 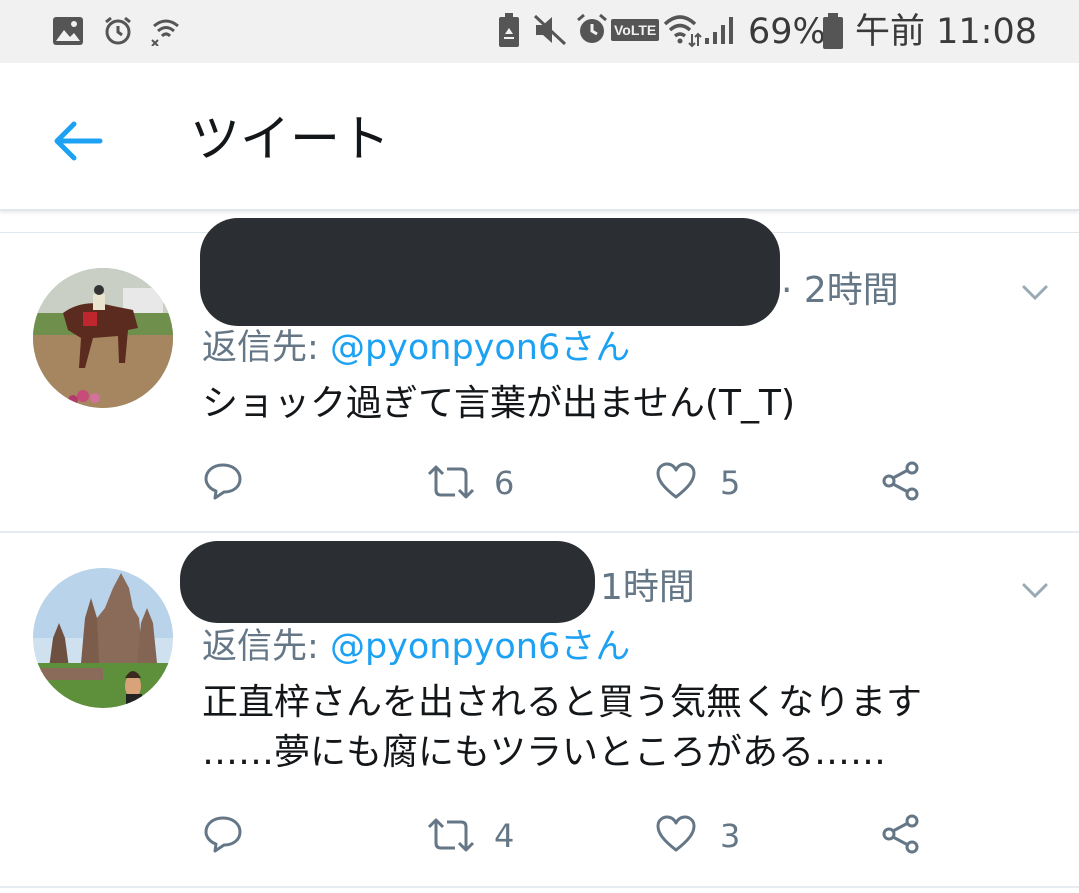 What do you see at coordinates (787, 32) in the screenshot?
I see `battery-percentage: 69%` at bounding box center [787, 32].